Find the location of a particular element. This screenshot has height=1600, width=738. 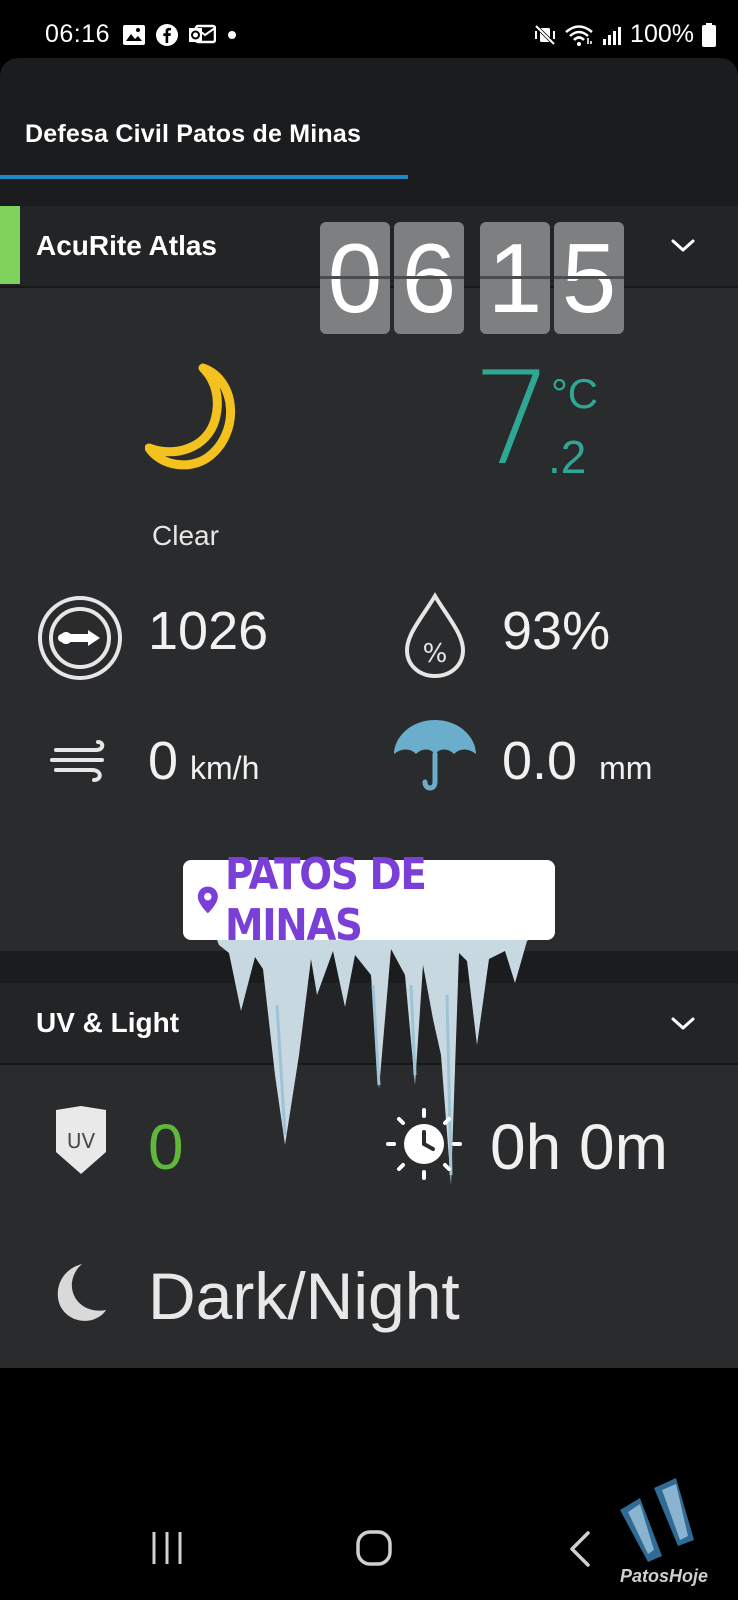

clock-digit: 0 is located at coordinates (355, 278).